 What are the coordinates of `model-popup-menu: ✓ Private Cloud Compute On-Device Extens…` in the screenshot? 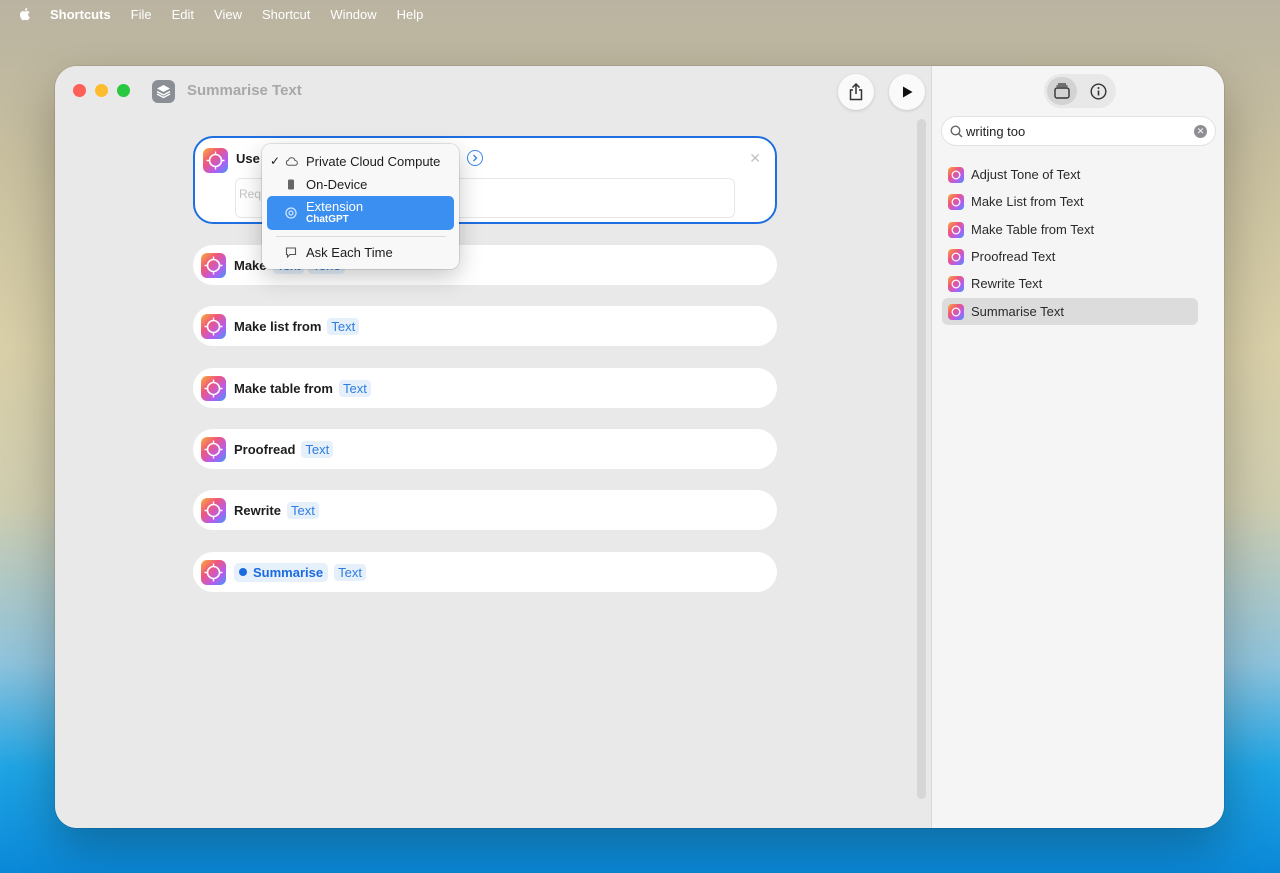 It's located at (360, 206).